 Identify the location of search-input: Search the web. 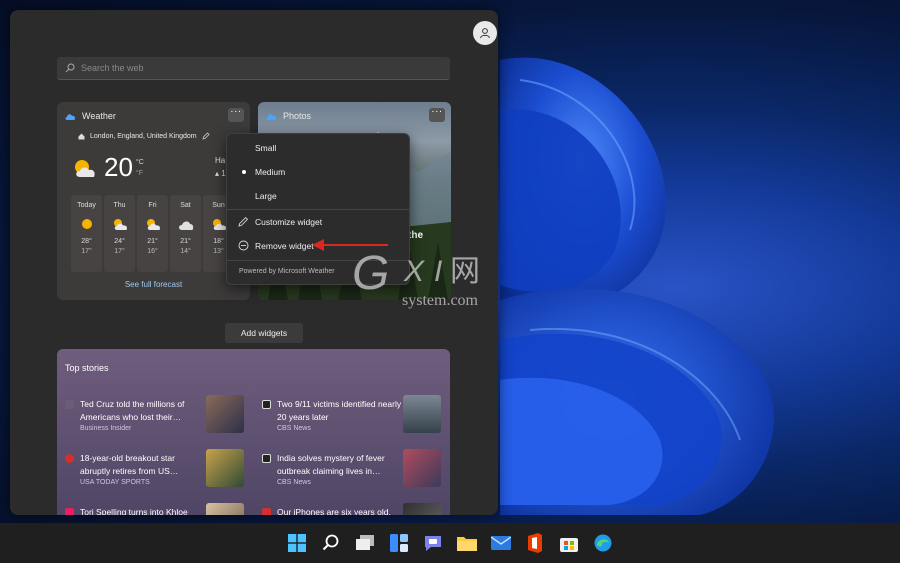
(253, 68).